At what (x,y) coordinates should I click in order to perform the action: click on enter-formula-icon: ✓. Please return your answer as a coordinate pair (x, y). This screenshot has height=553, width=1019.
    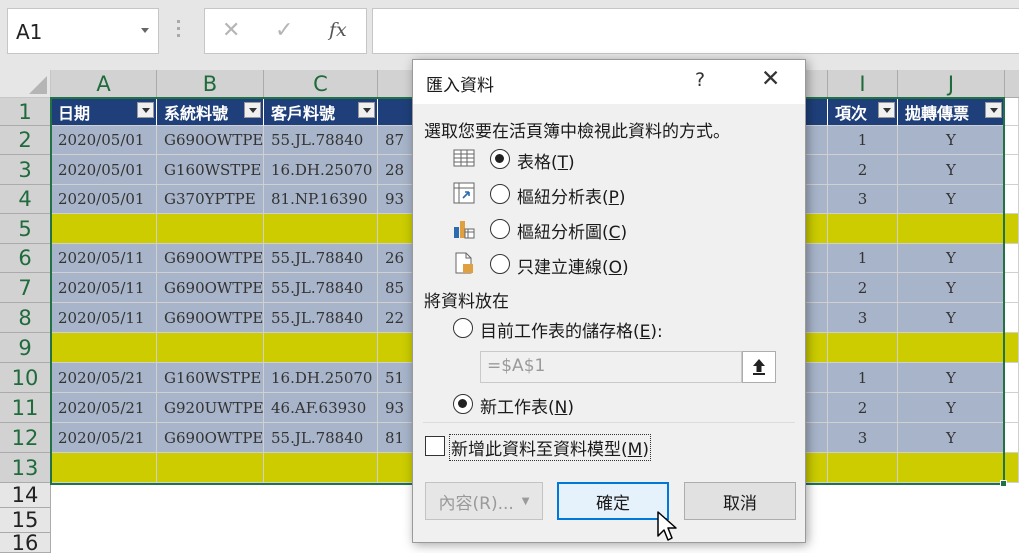
    Looking at the image, I should click on (284, 30).